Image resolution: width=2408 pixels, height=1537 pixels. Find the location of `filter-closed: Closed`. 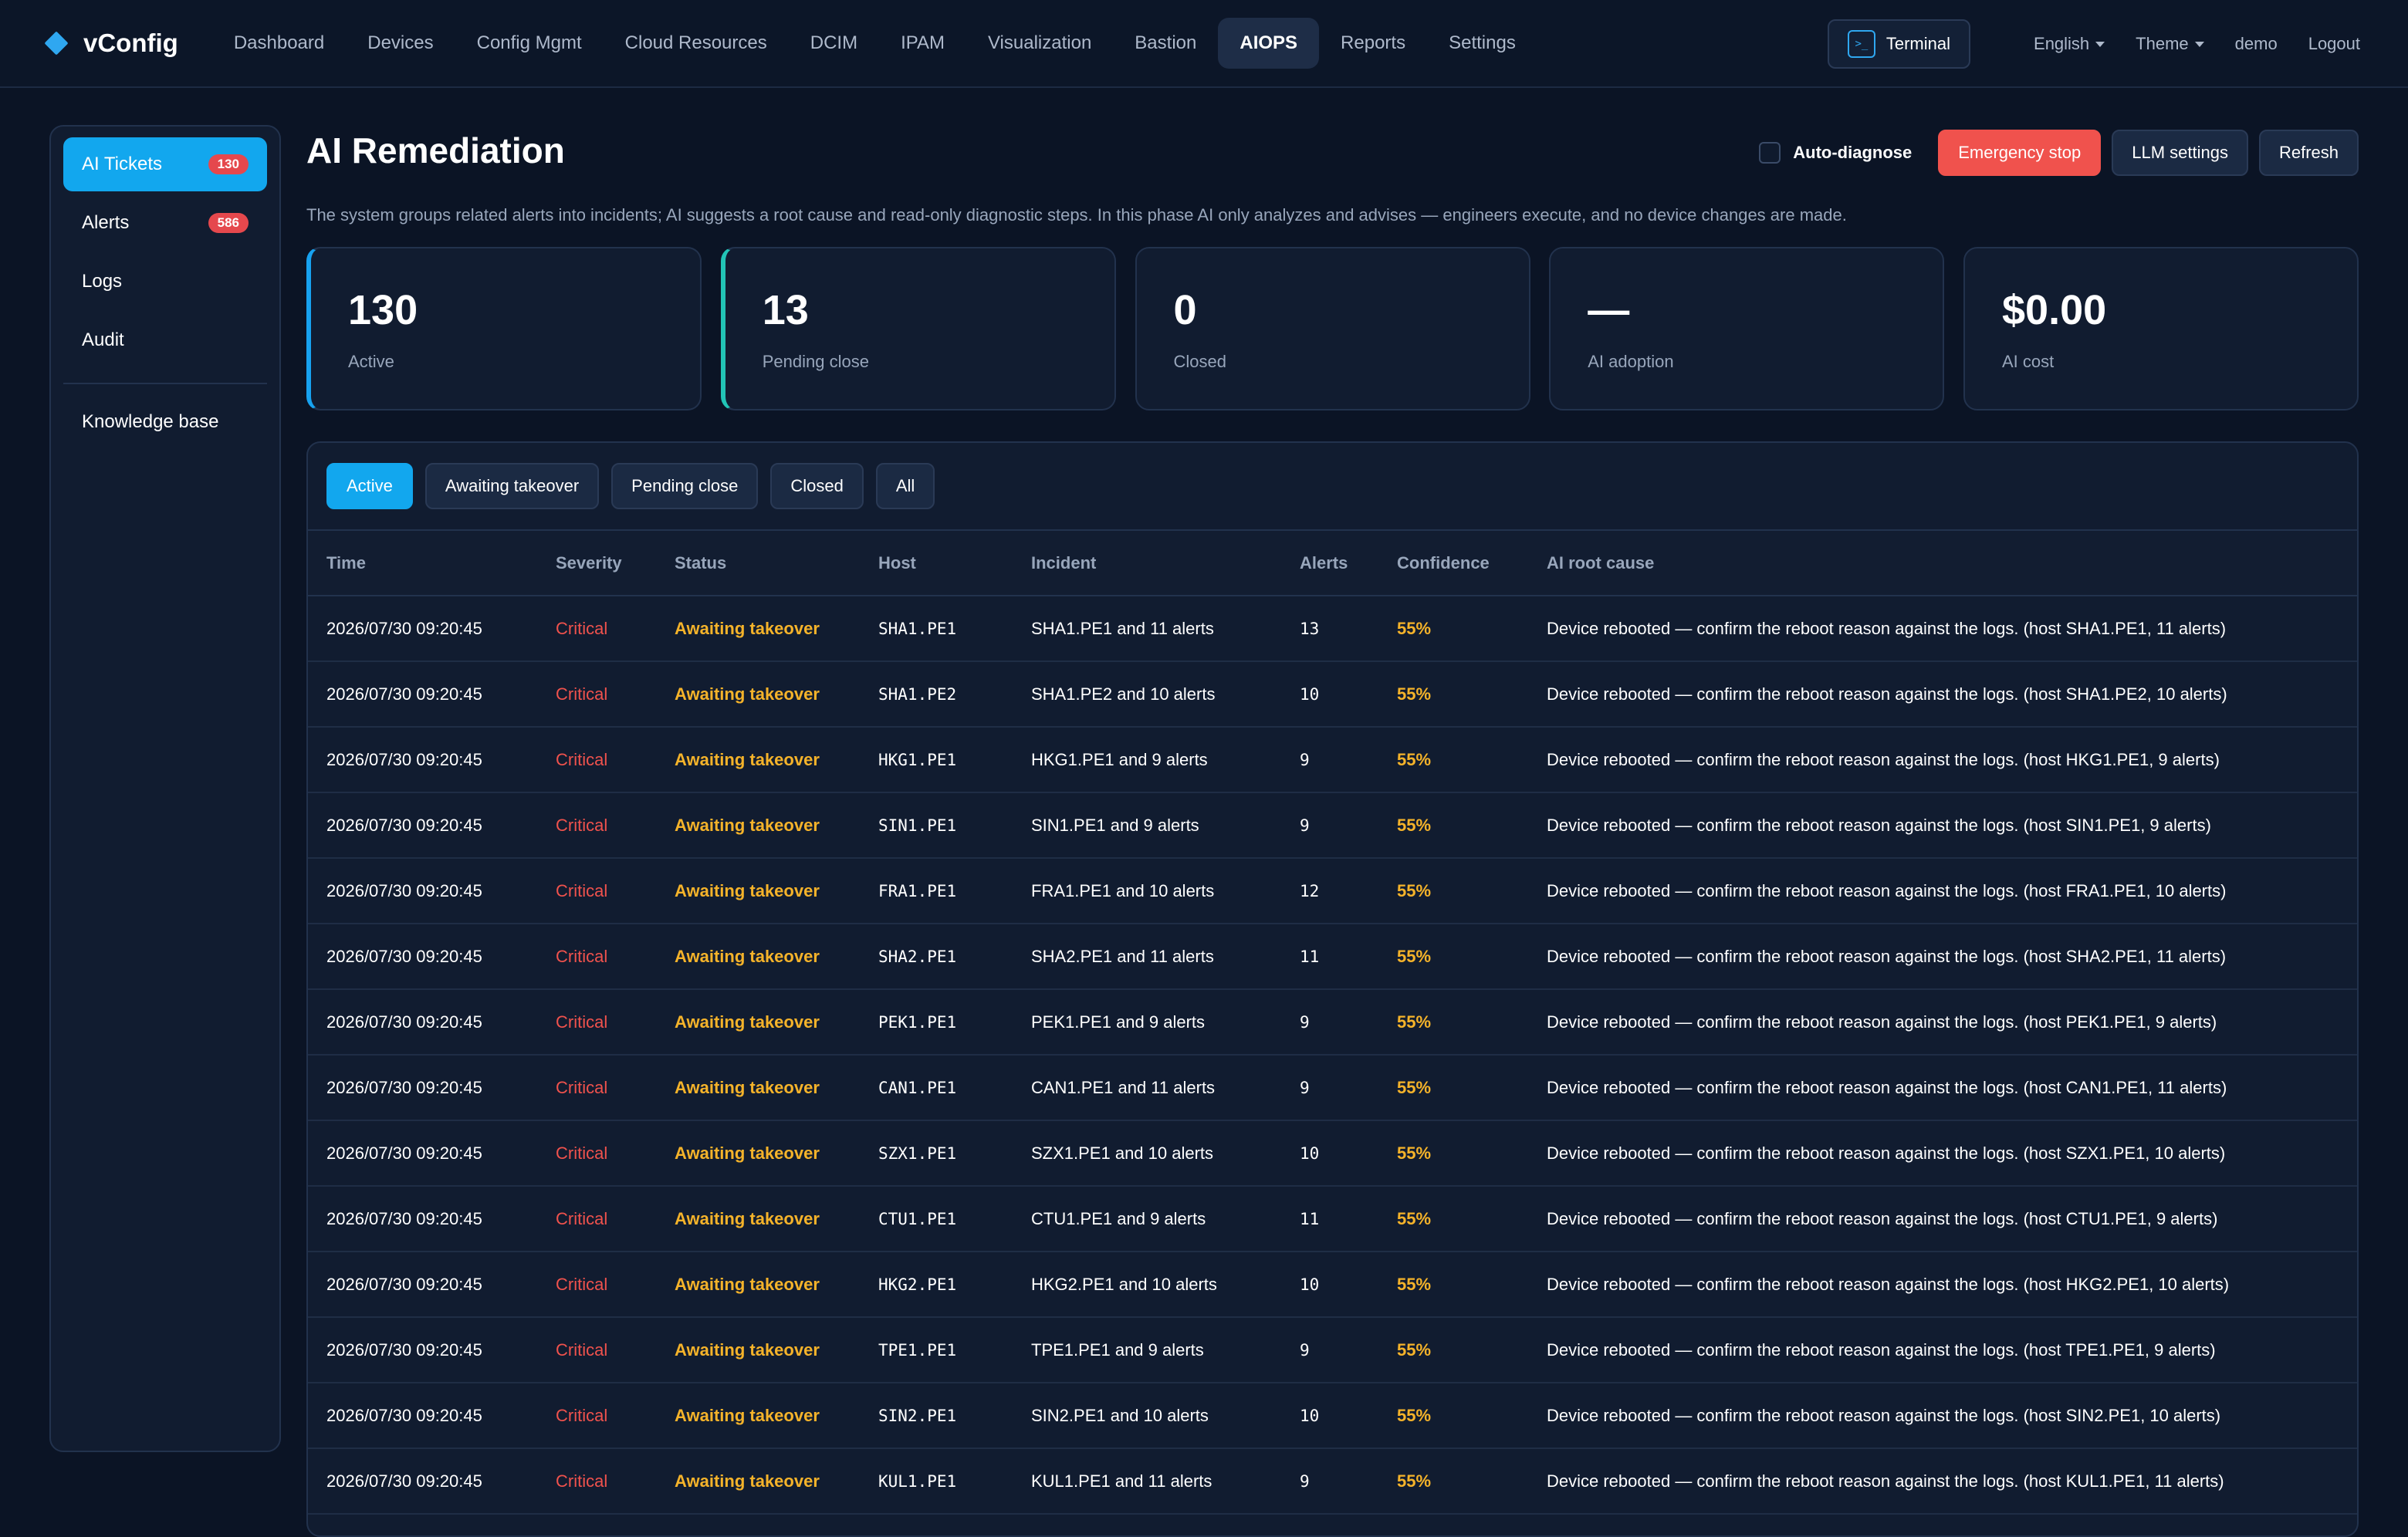

filter-closed: Closed is located at coordinates (817, 486).